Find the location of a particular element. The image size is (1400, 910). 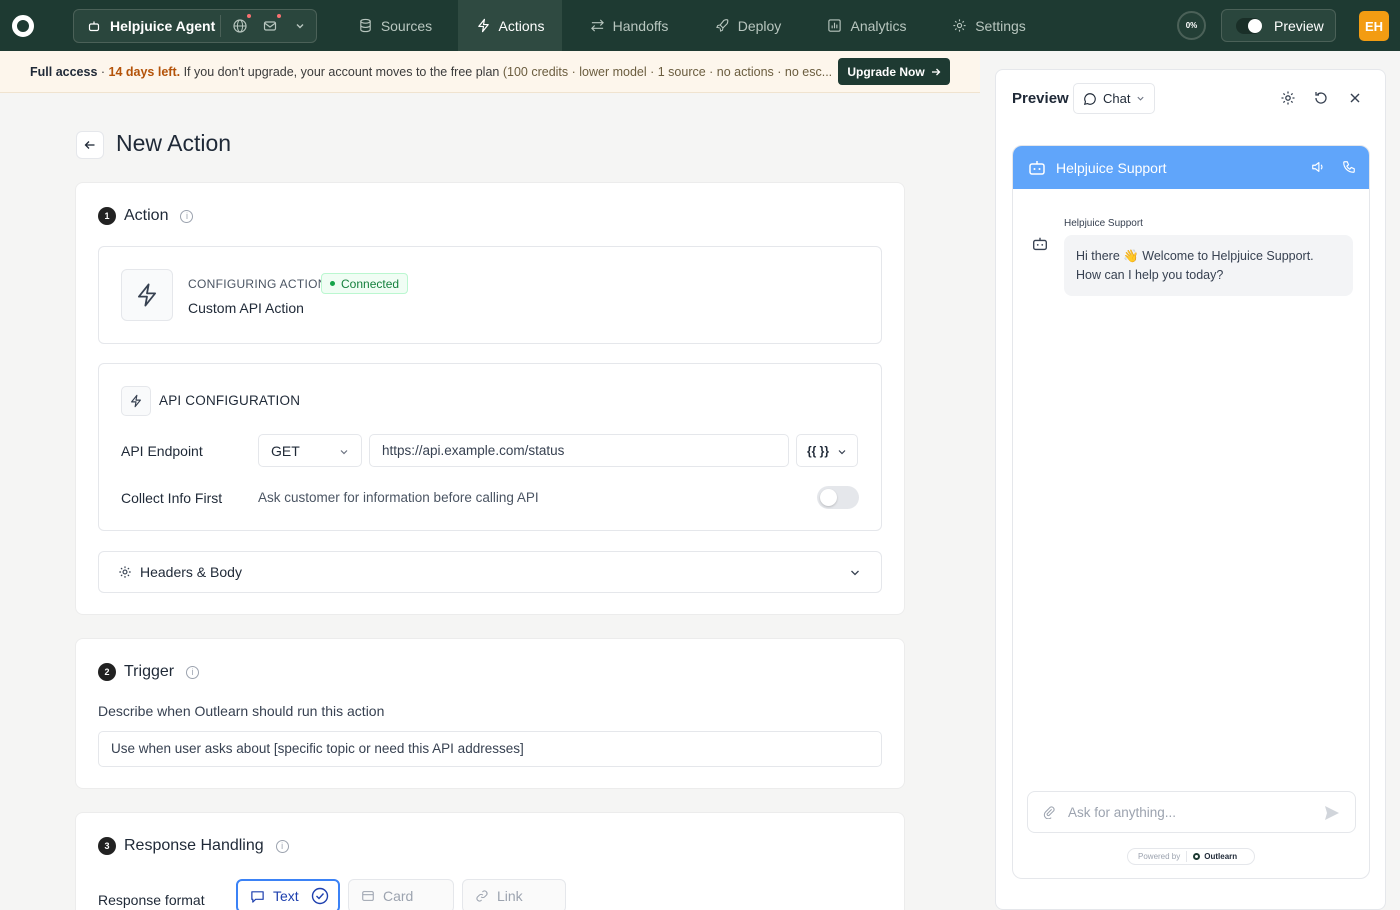

response-section-title: Response Handling is located at coordinates (194, 845).